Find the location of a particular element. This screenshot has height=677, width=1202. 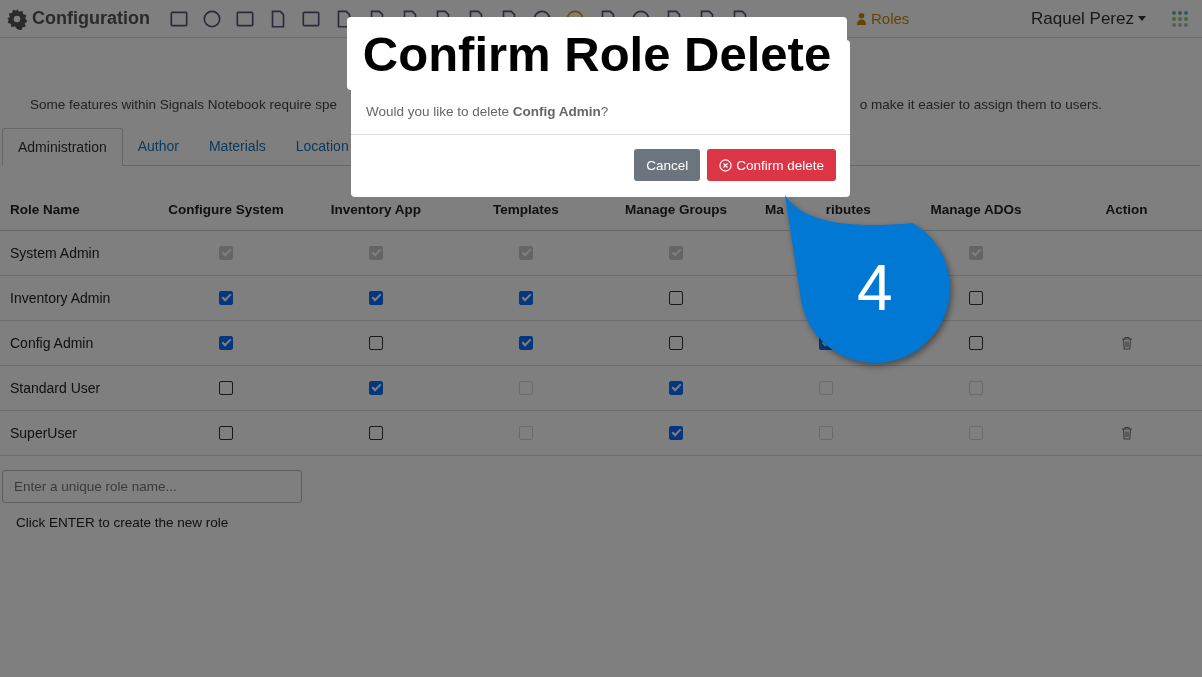

tab: Materials is located at coordinates (237, 146).